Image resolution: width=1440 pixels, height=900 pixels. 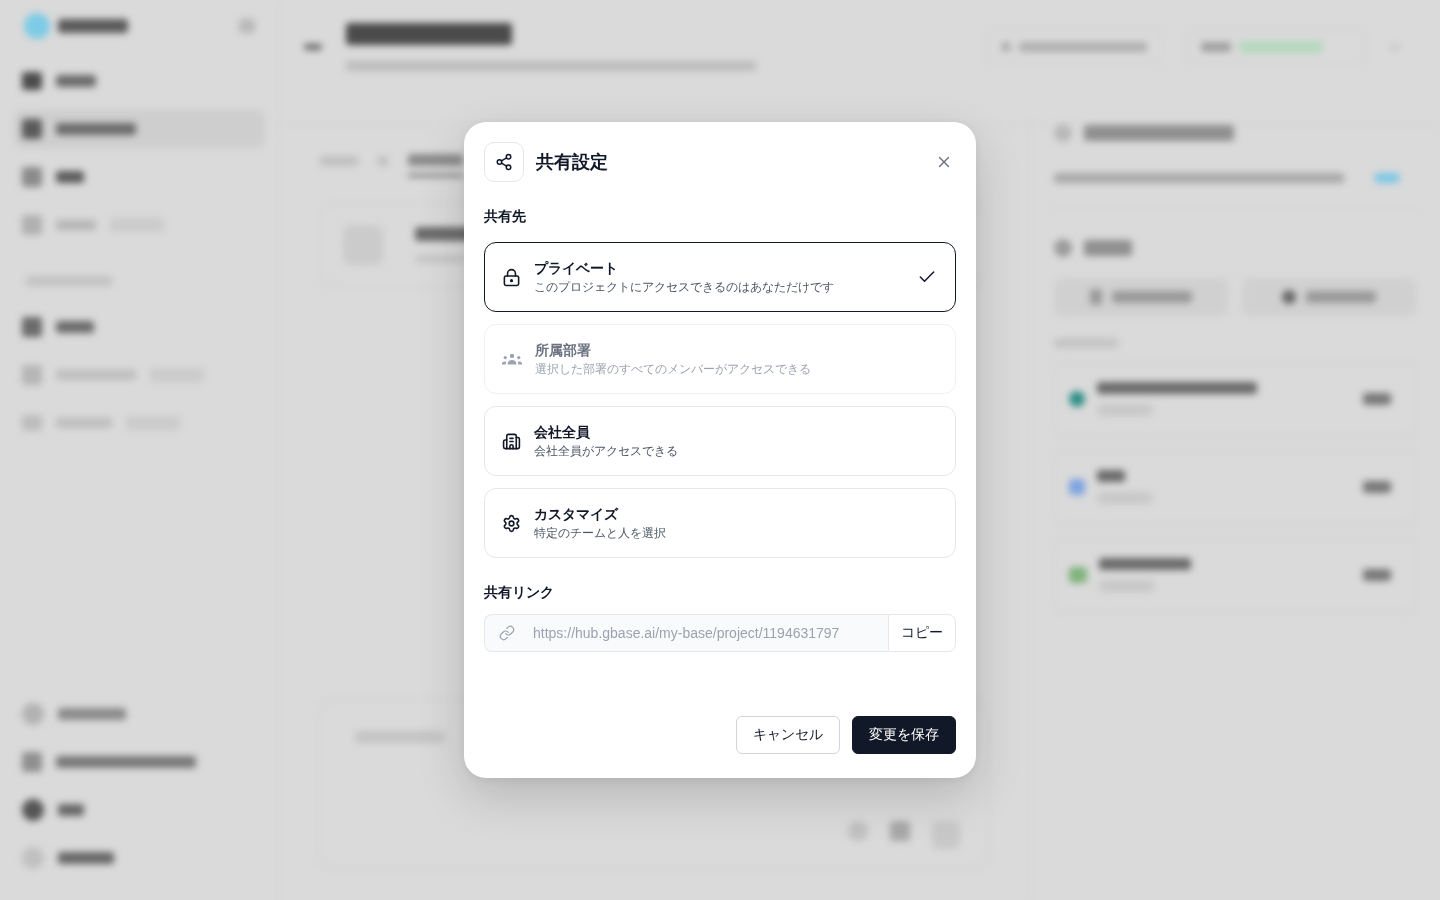 What do you see at coordinates (519, 592) in the screenshot?
I see `section-label: 共有リンク` at bounding box center [519, 592].